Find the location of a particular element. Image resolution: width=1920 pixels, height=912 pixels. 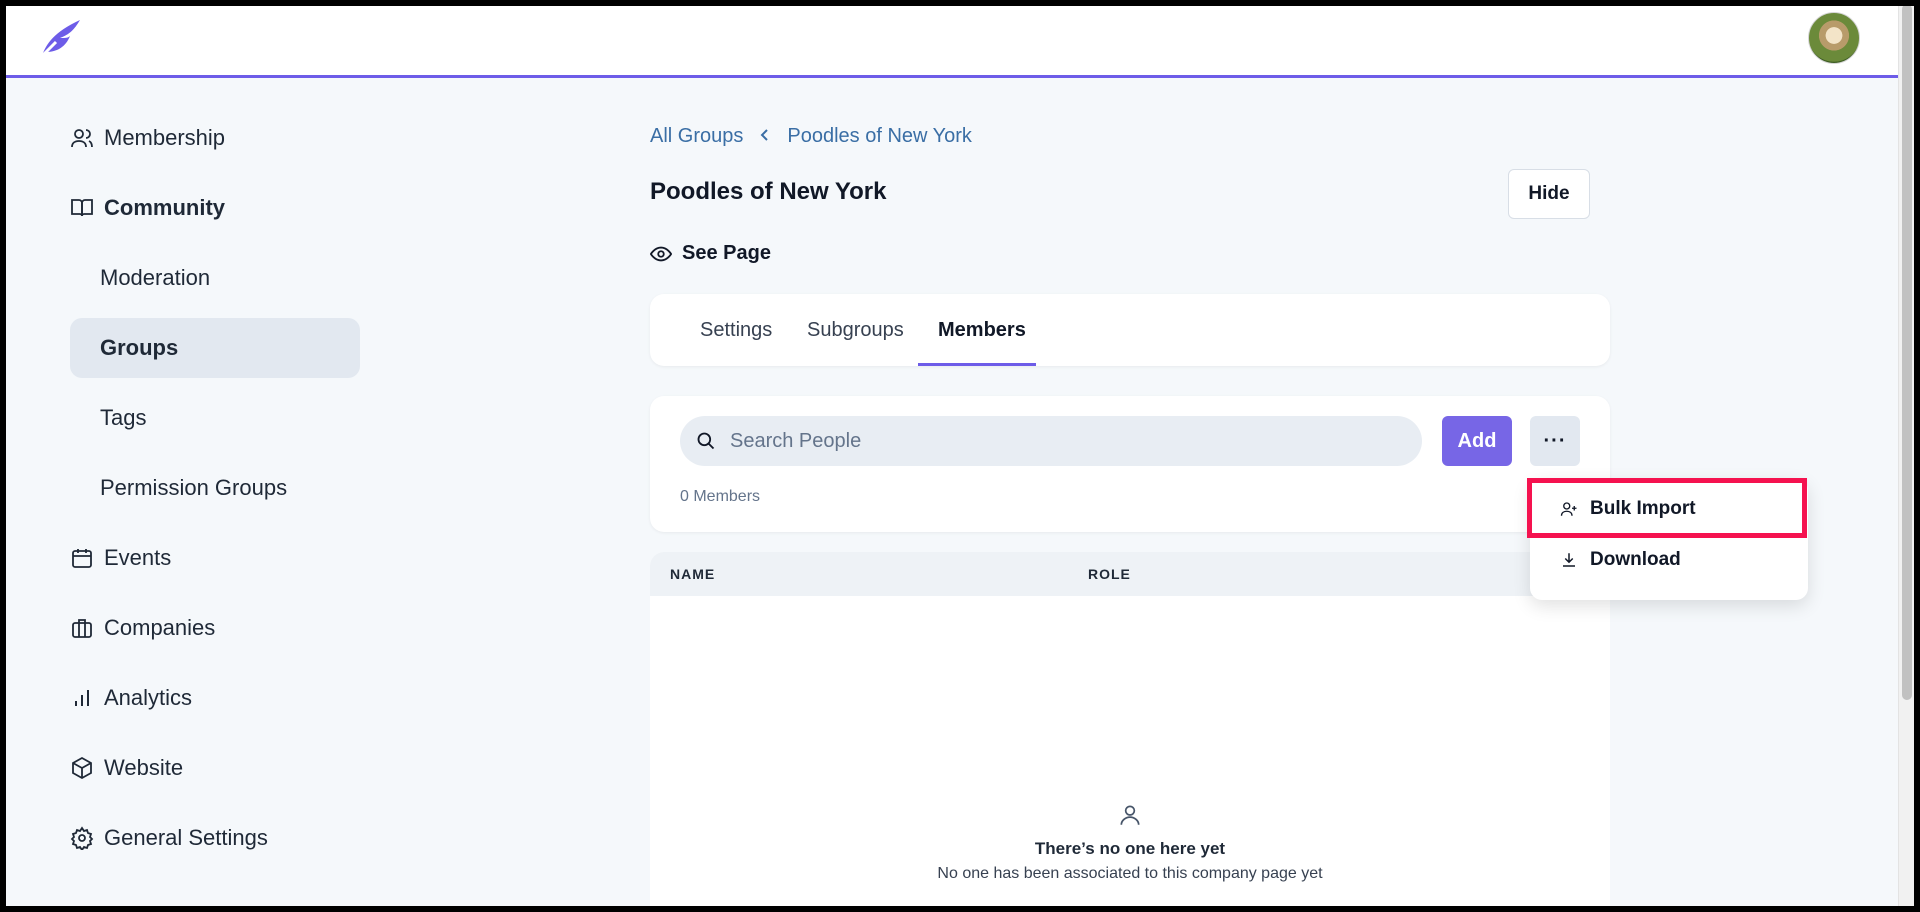

top-bar is located at coordinates (949, 39).